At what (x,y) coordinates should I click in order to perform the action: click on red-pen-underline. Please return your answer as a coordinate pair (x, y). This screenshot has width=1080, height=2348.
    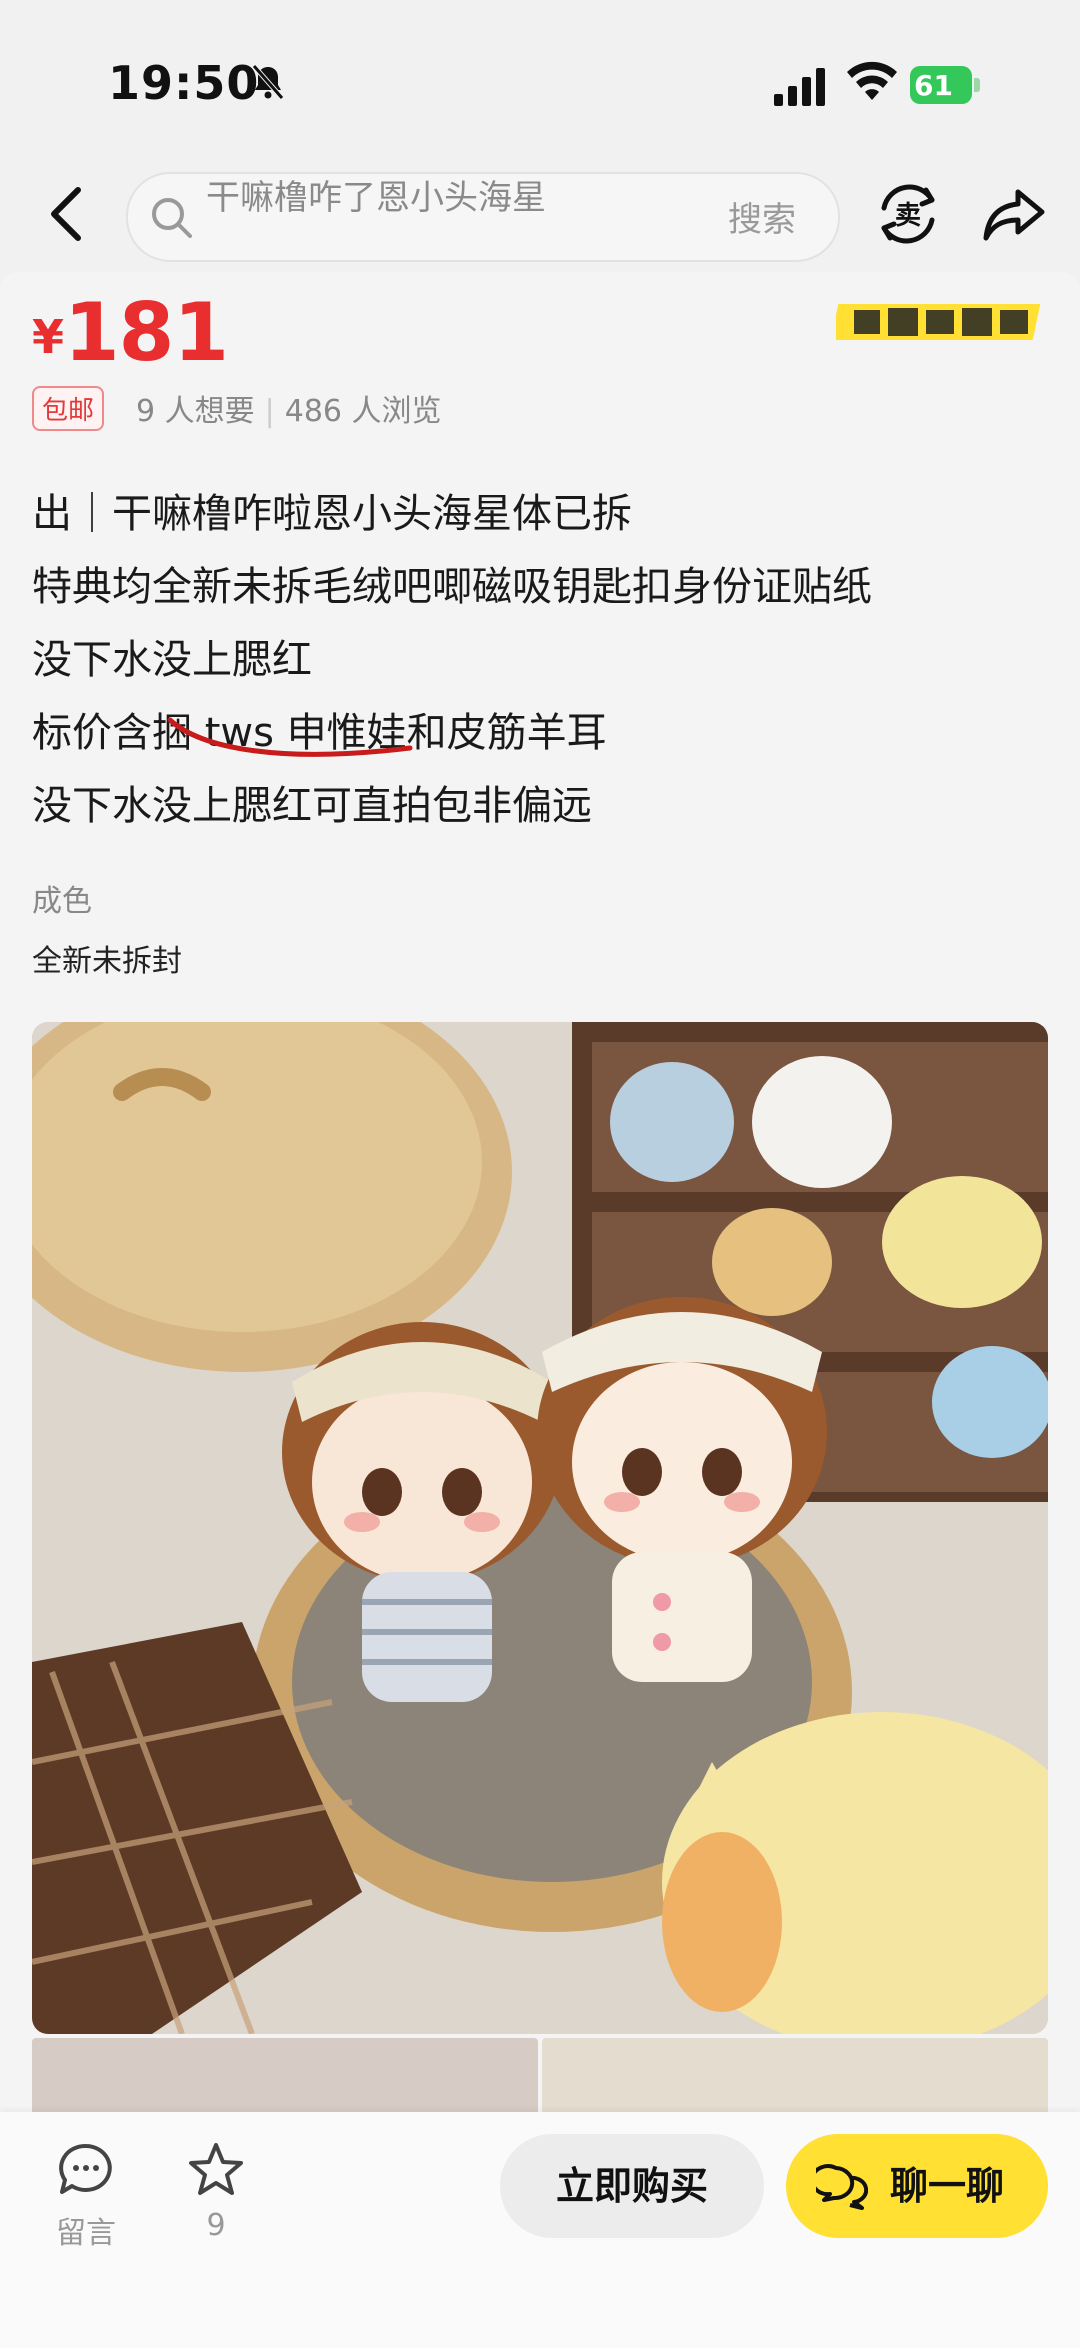
    Looking at the image, I should click on (290, 737).